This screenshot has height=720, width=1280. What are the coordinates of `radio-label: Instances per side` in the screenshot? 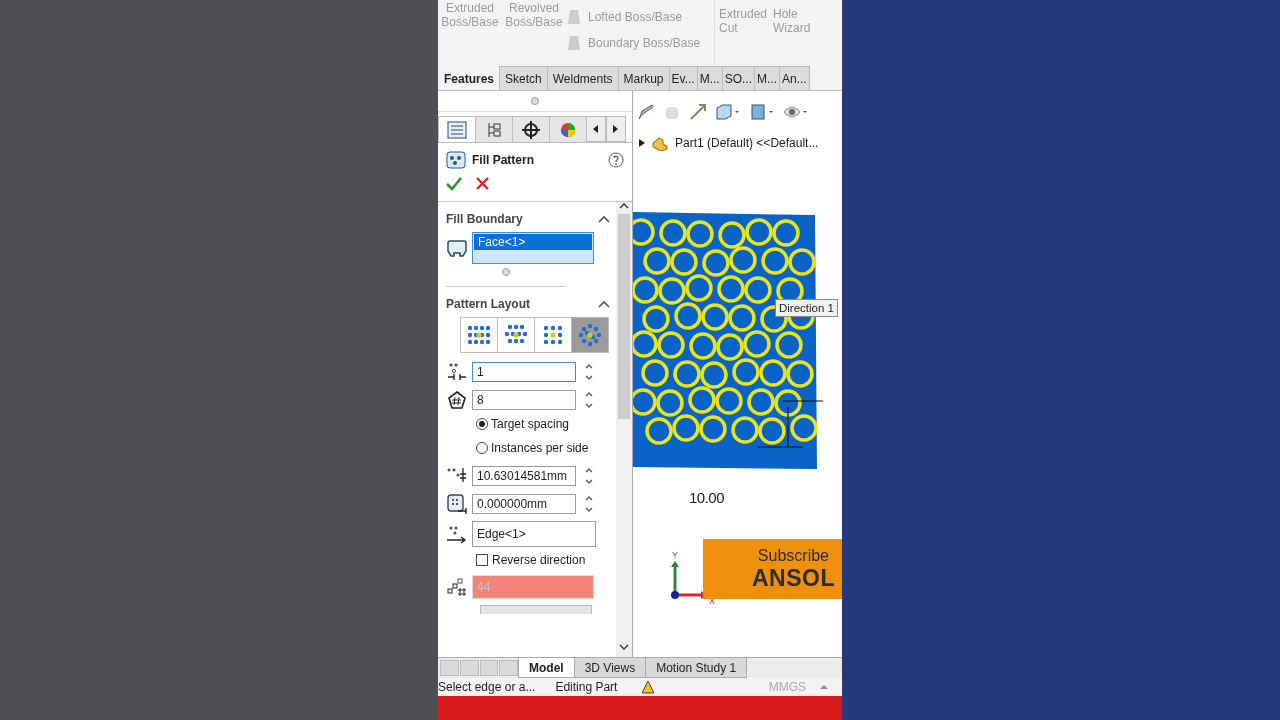 It's located at (540, 448).